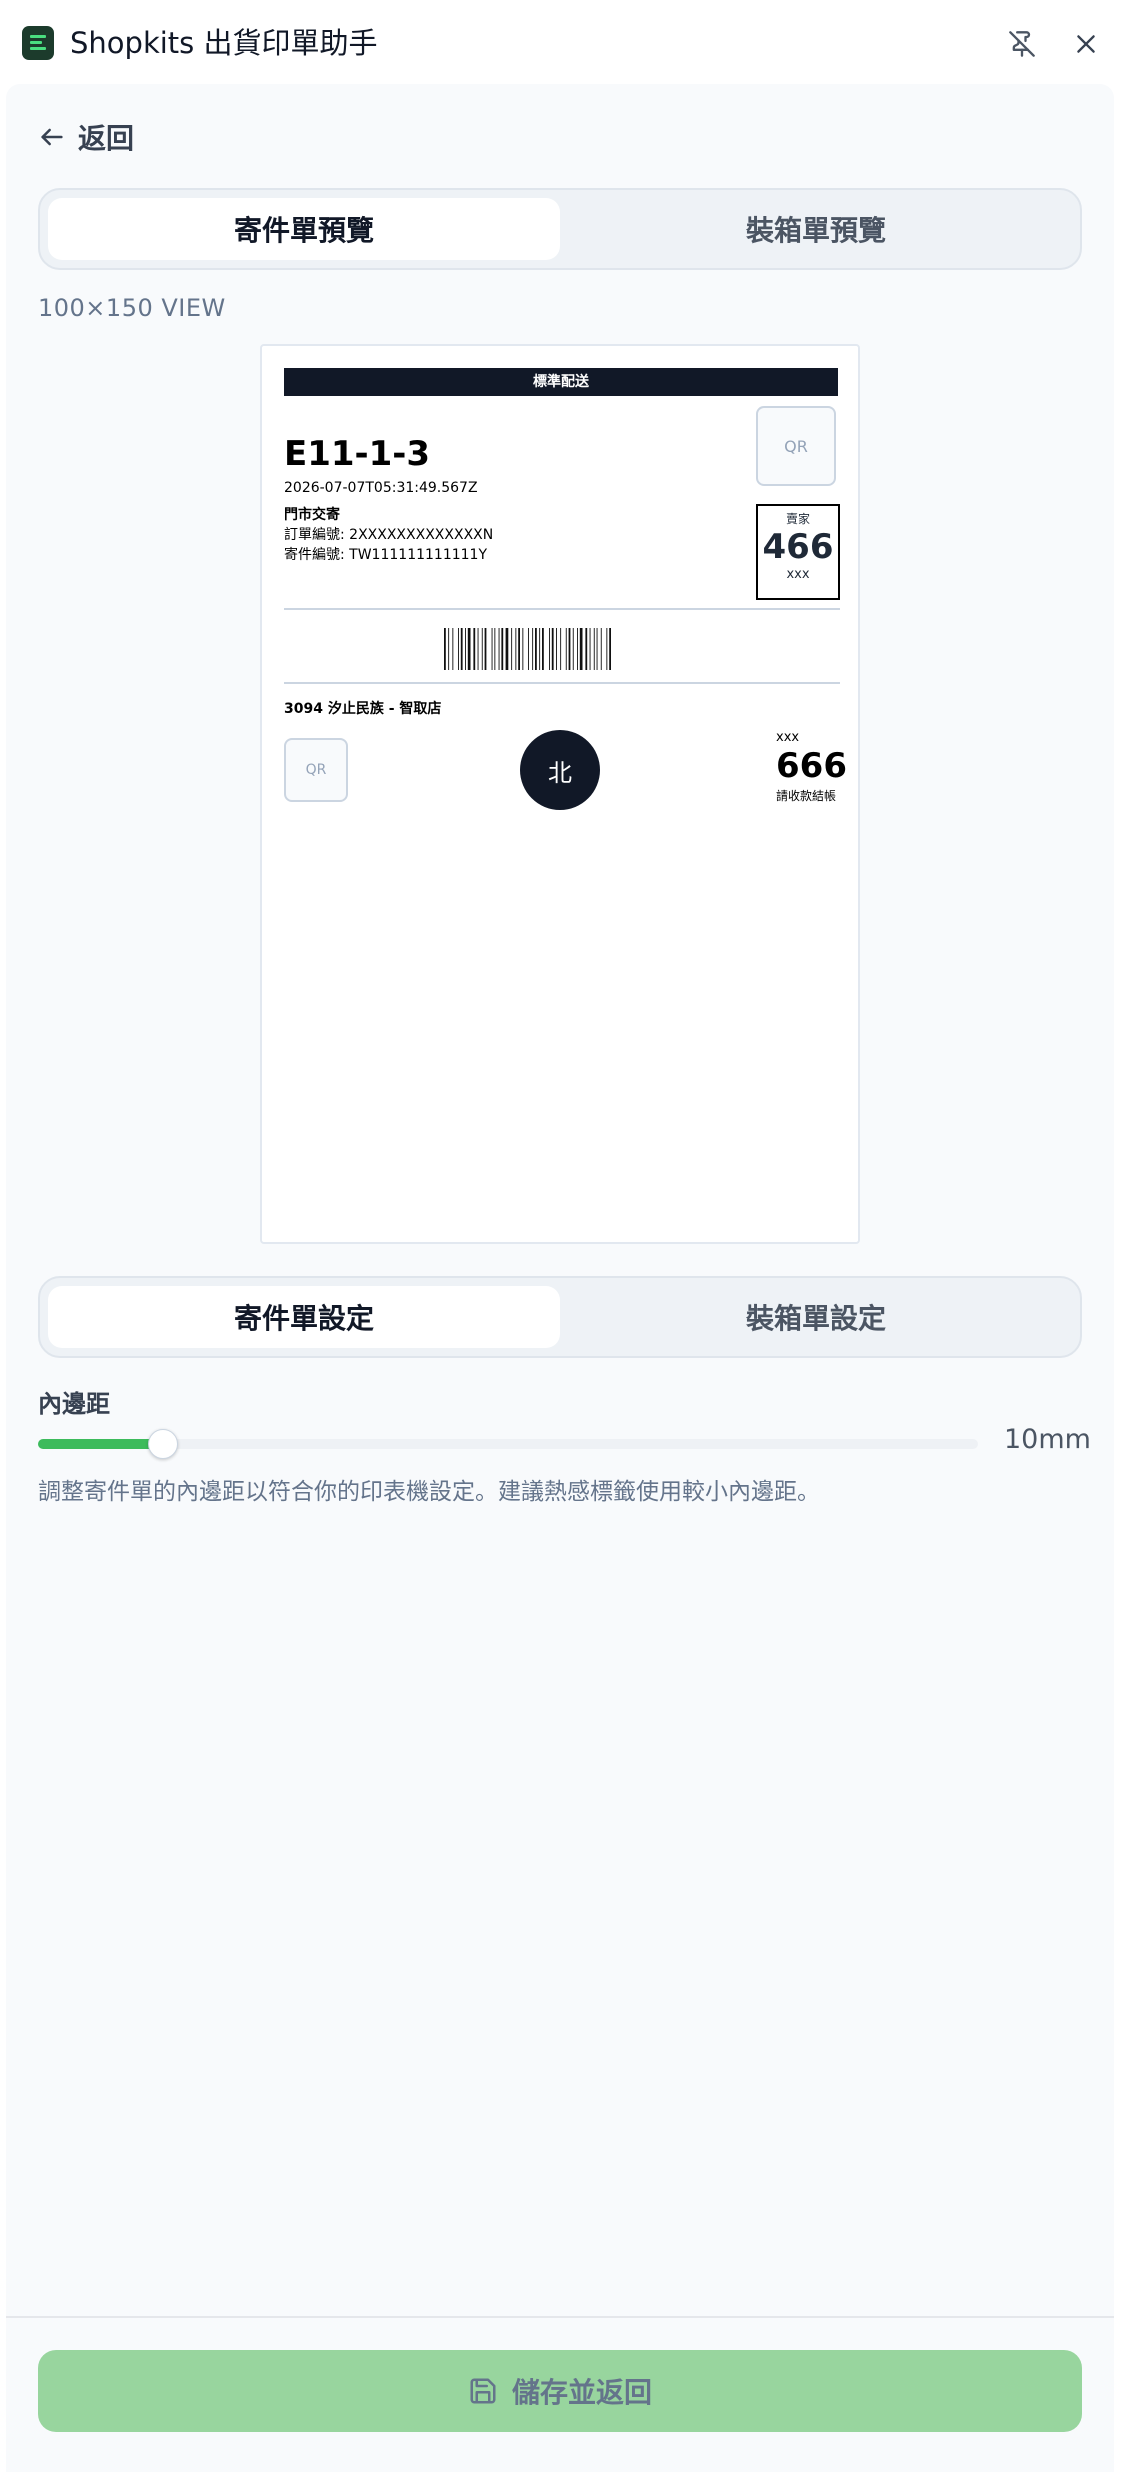  What do you see at coordinates (74, 1404) in the screenshot?
I see `padding-label: 內邊距` at bounding box center [74, 1404].